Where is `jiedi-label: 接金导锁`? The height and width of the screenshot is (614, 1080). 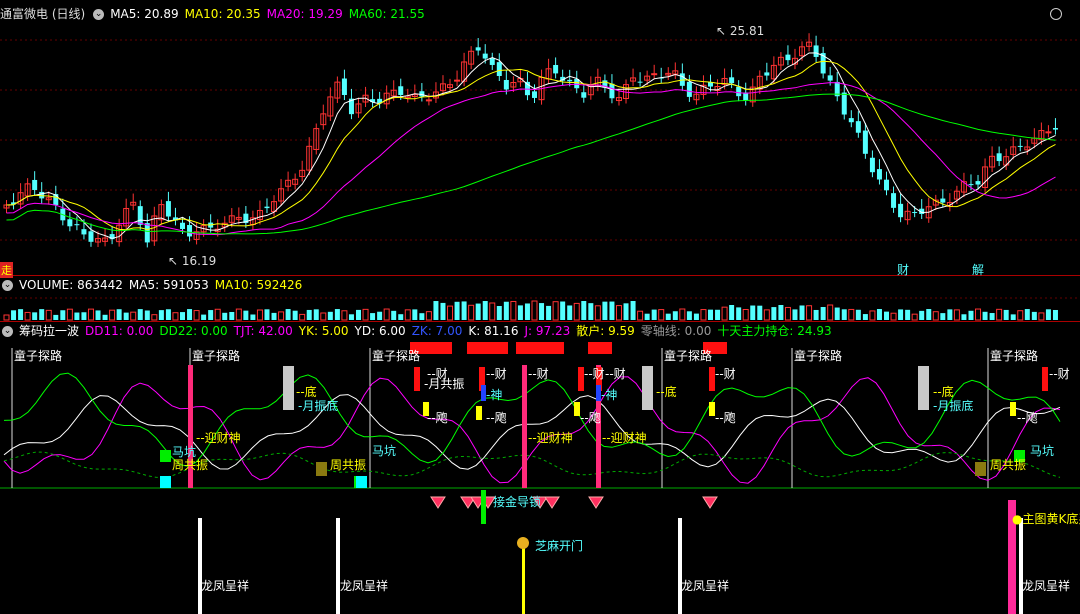
jiedi-label: 接金导锁 is located at coordinates (517, 502).